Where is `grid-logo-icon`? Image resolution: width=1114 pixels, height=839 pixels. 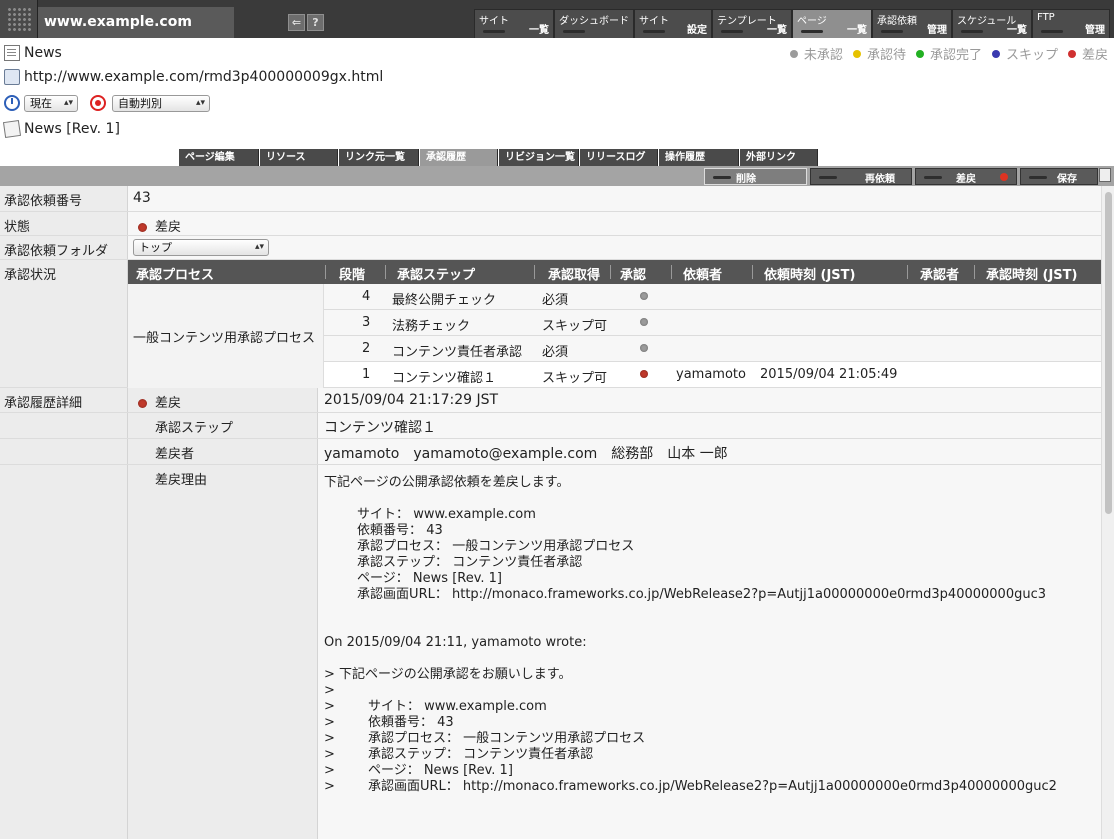 grid-logo-icon is located at coordinates (19, 19).